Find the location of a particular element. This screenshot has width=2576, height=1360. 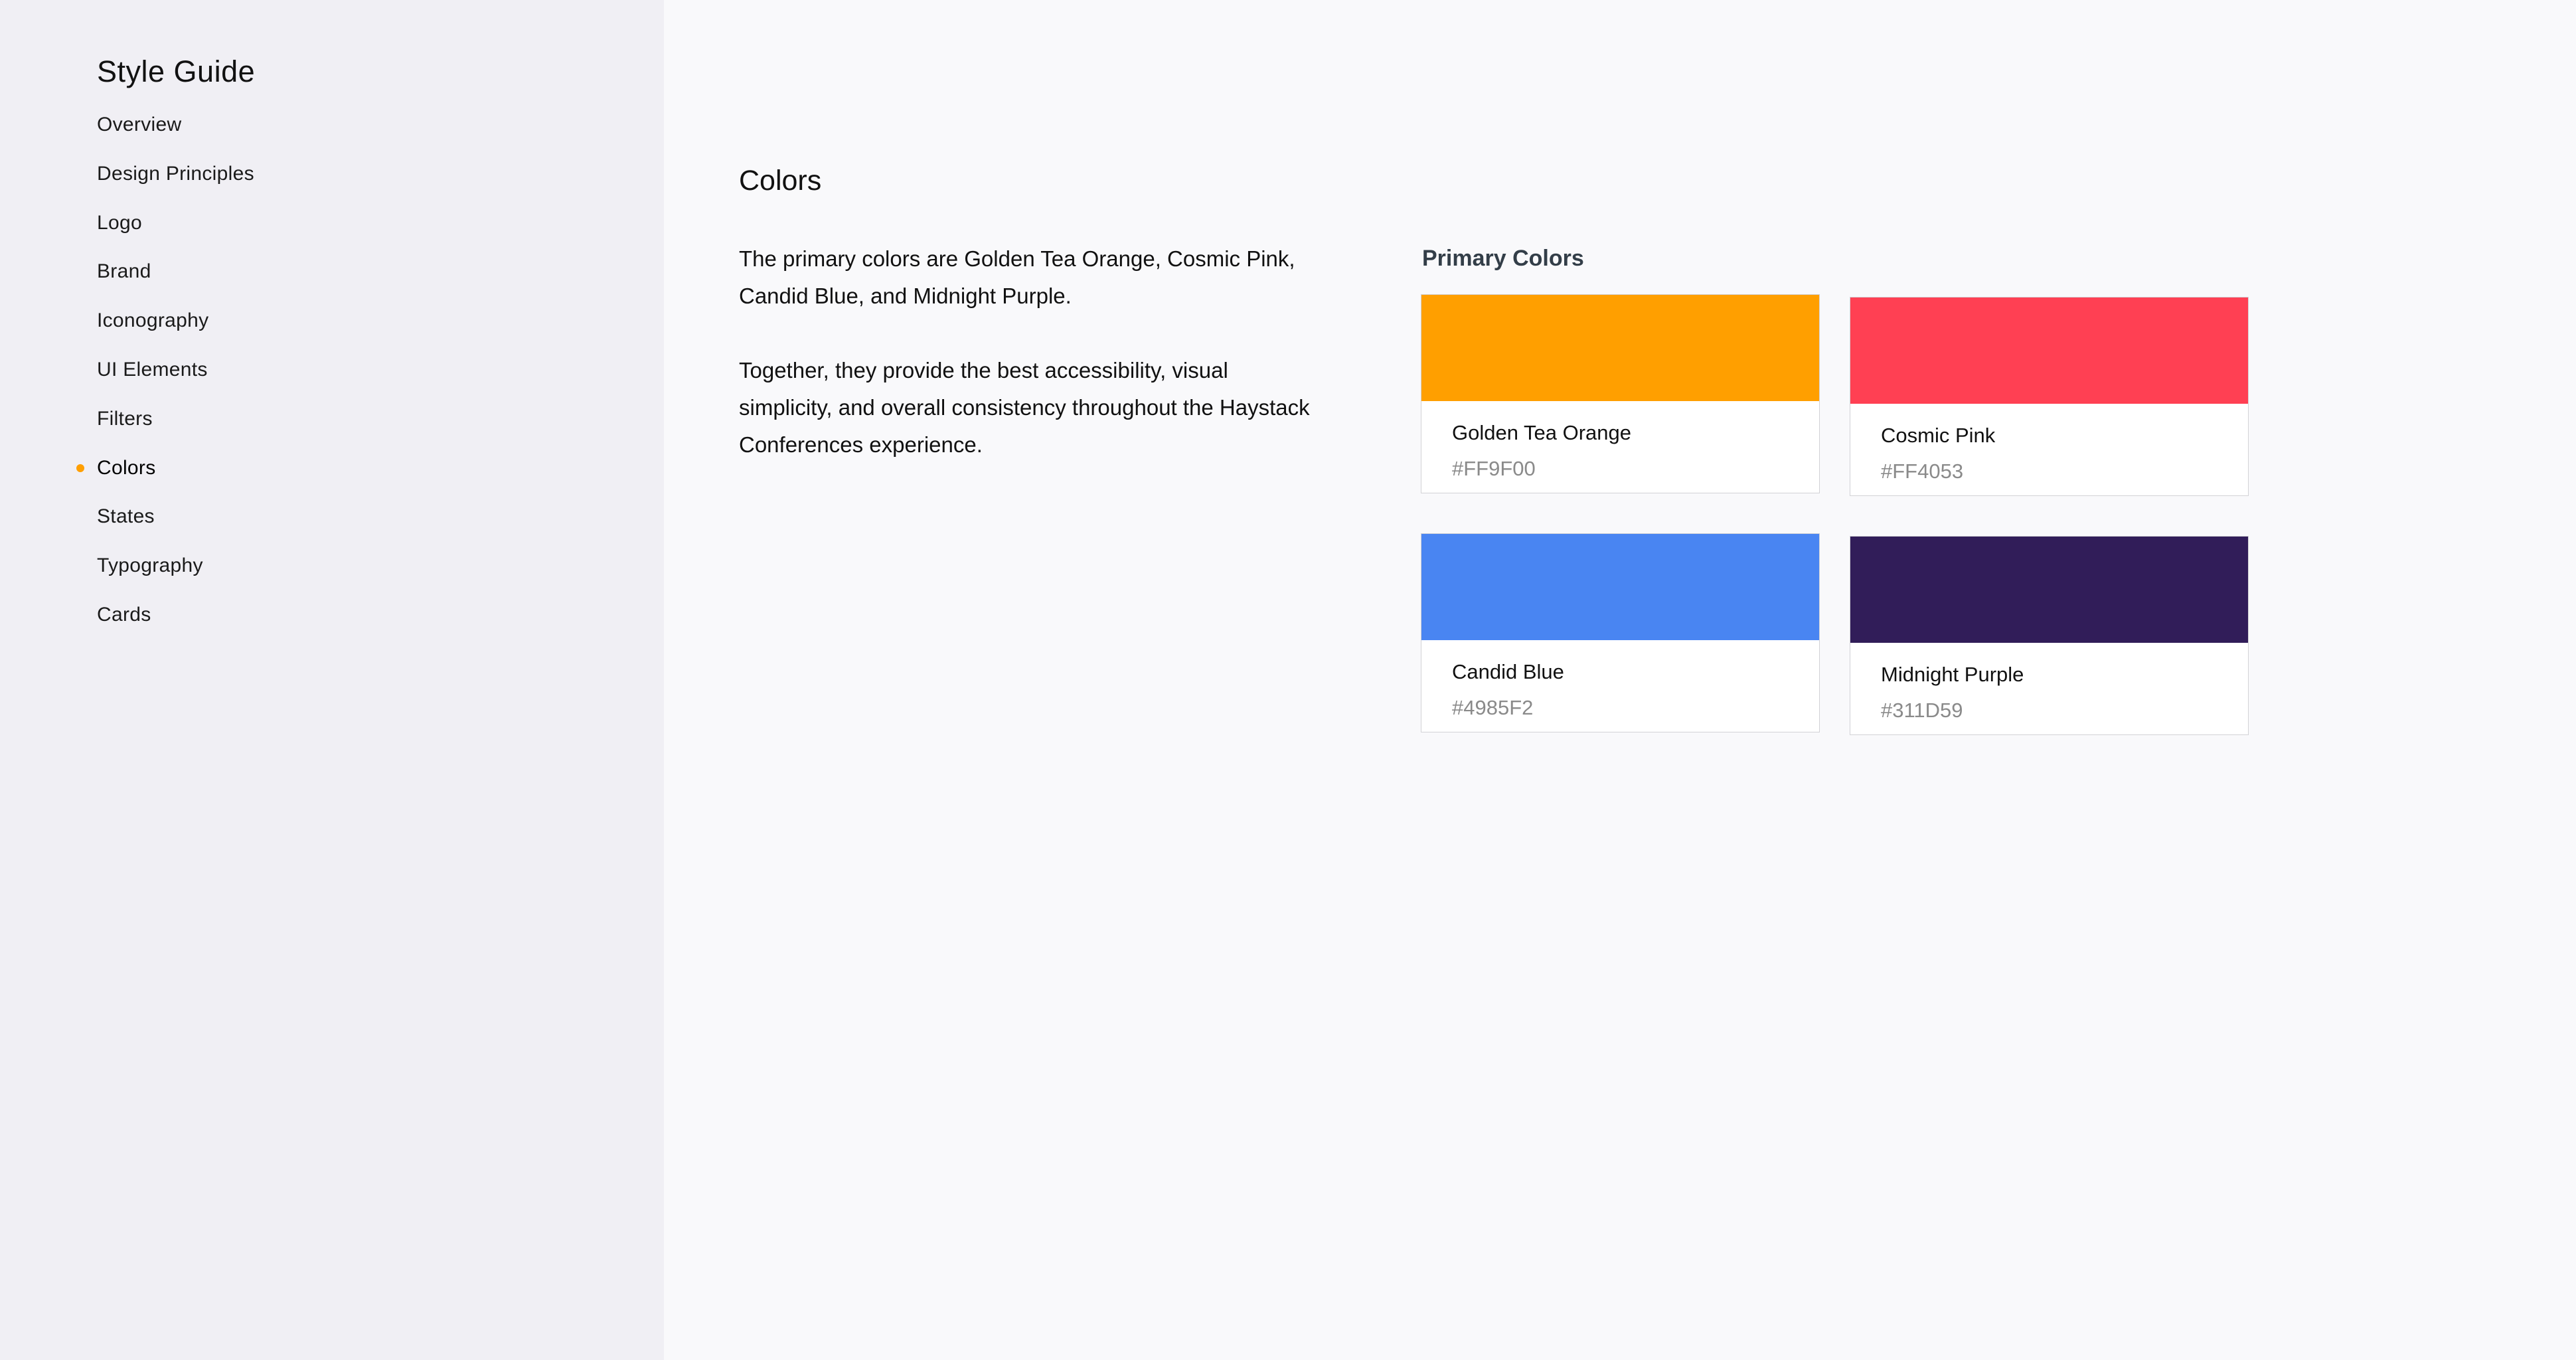

color-name: Midnight Purple is located at coordinates (1952, 674).